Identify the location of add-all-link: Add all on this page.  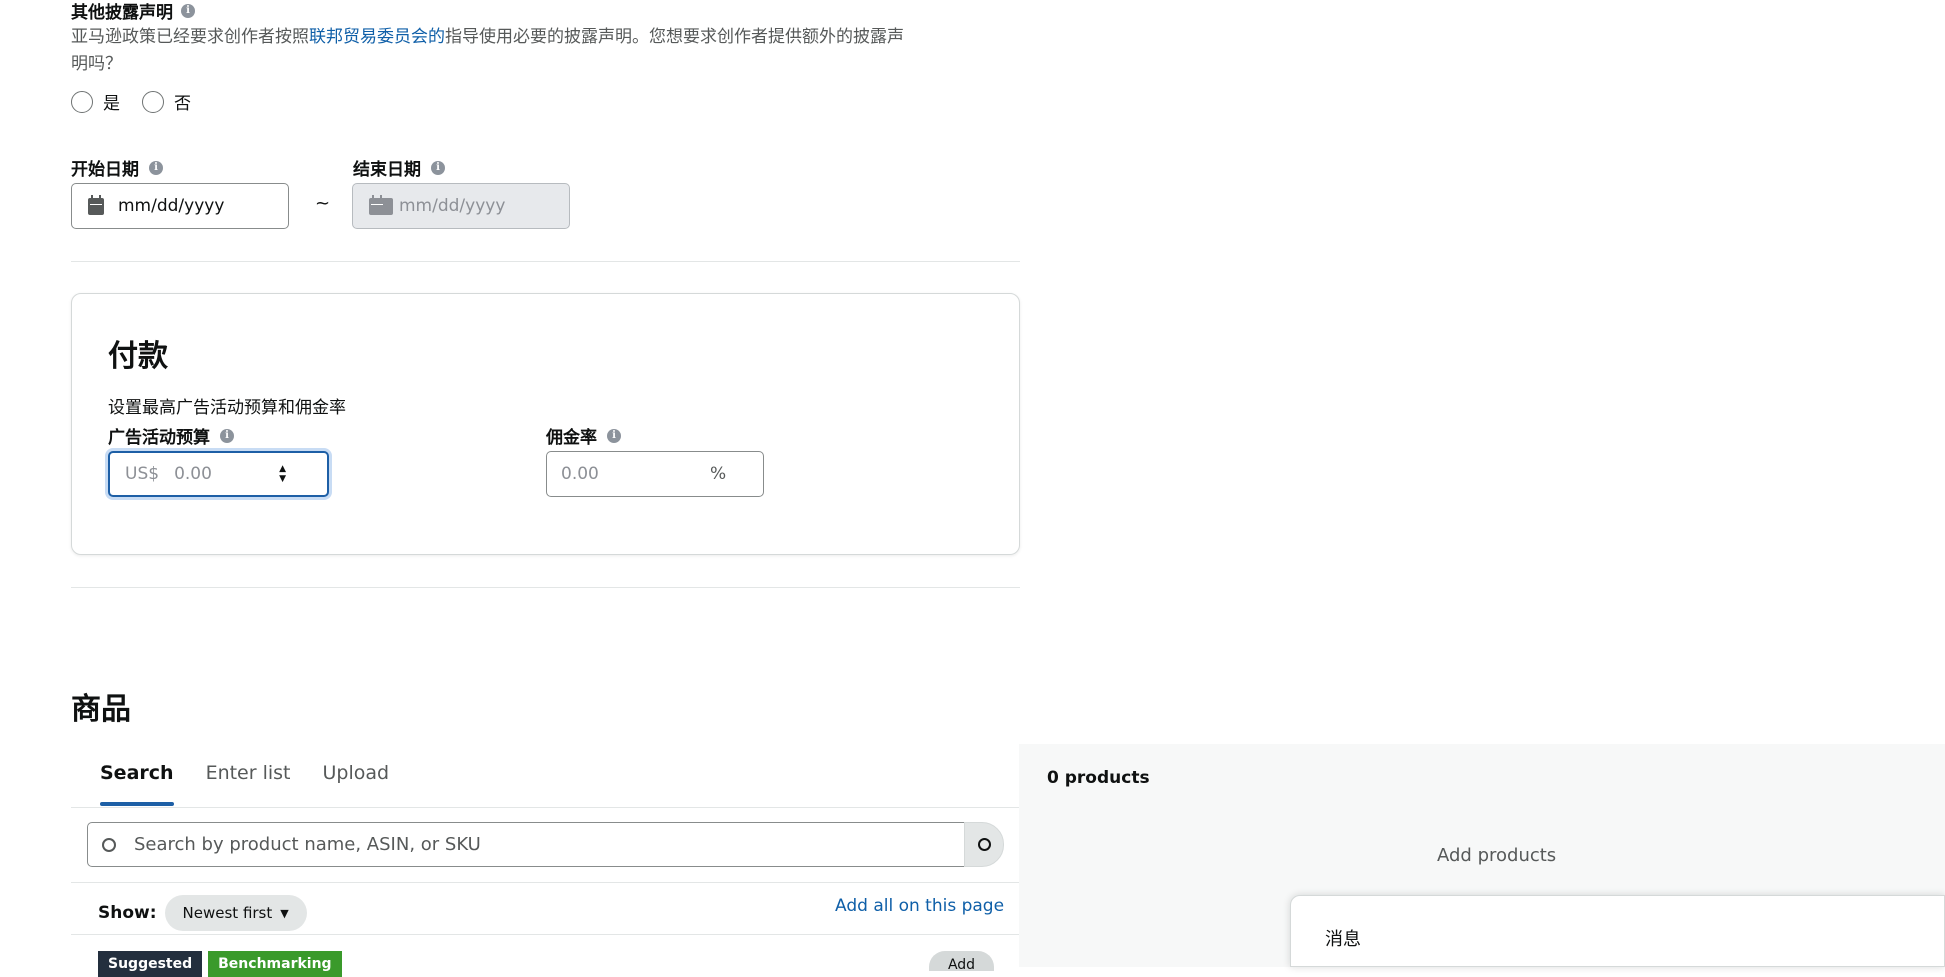
(919, 906).